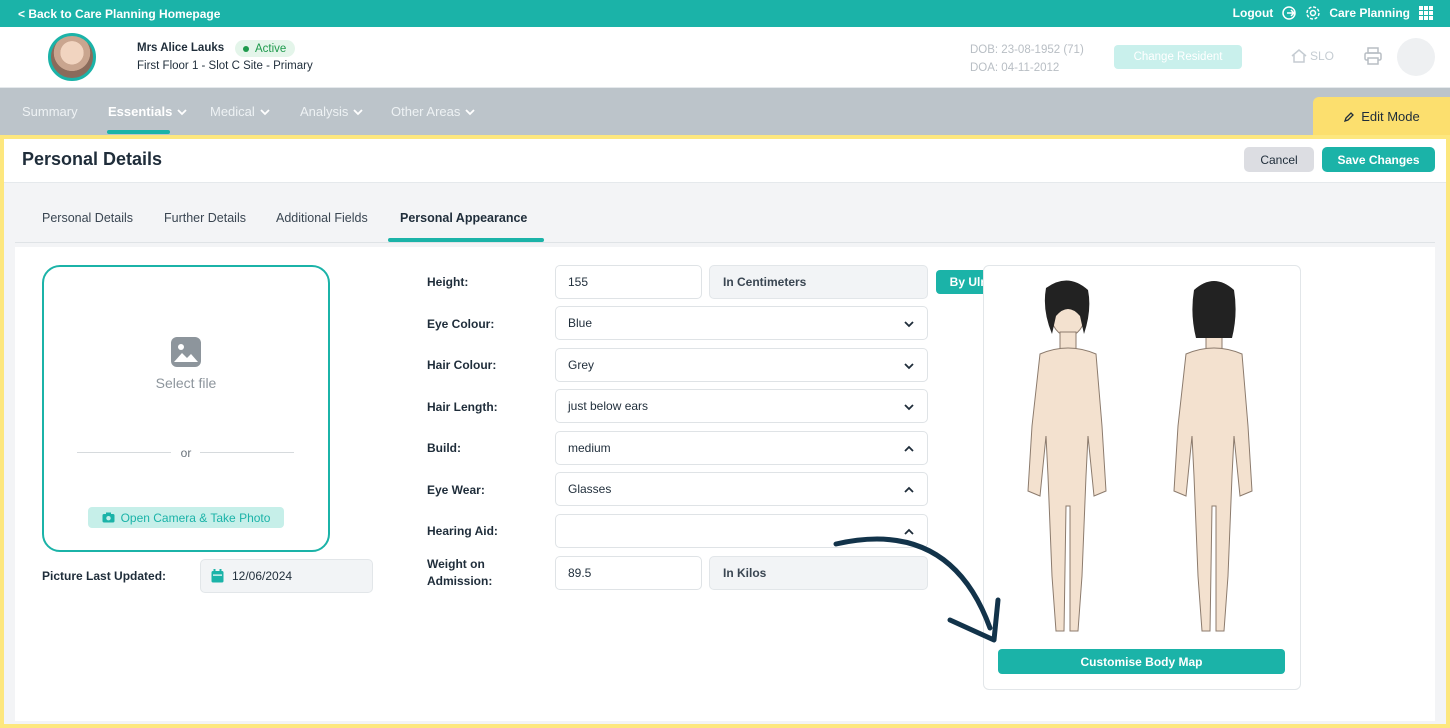  Describe the element at coordinates (1141, 661) in the screenshot. I see `customise-body-map-button: Customise Body Map` at that location.